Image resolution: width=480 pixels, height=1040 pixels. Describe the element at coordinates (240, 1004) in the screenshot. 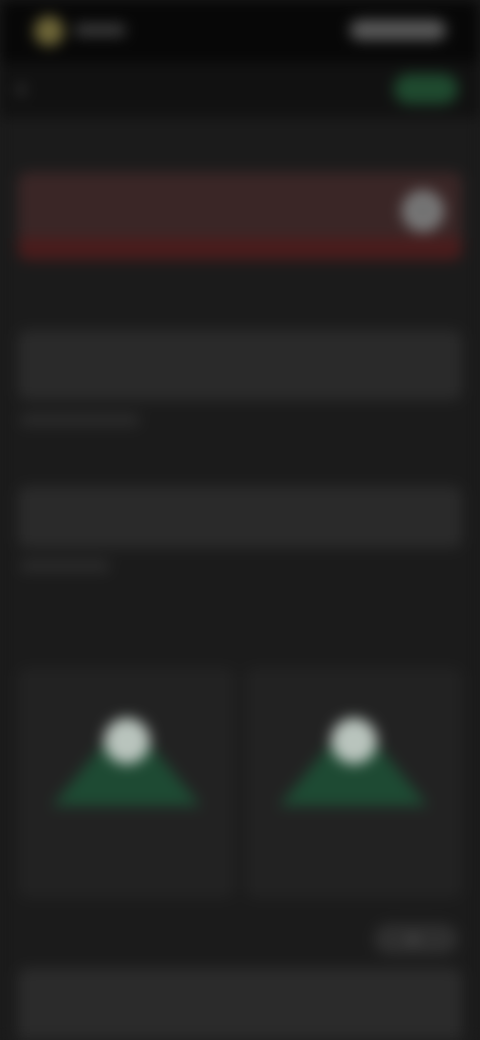

I see `more-field` at that location.